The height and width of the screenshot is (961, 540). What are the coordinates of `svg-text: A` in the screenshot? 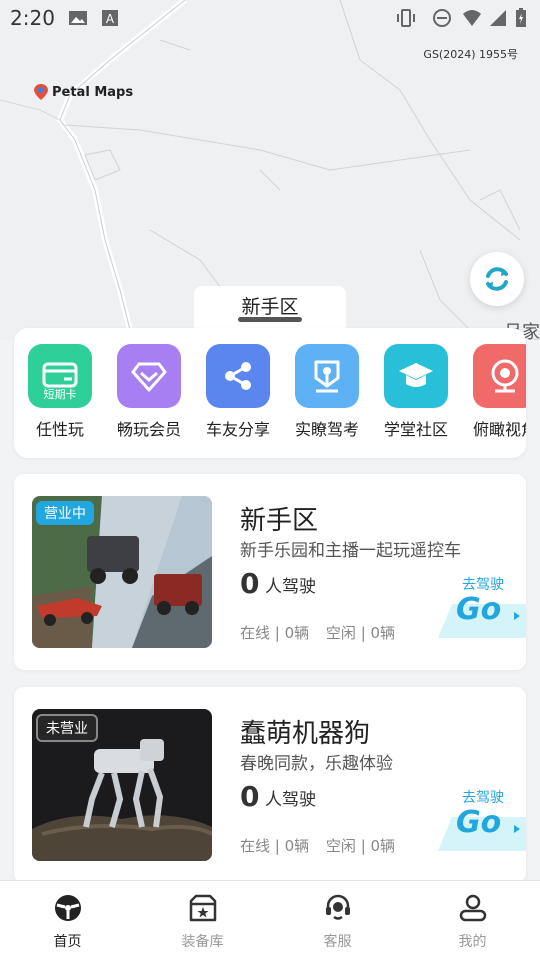 It's located at (110, 19).